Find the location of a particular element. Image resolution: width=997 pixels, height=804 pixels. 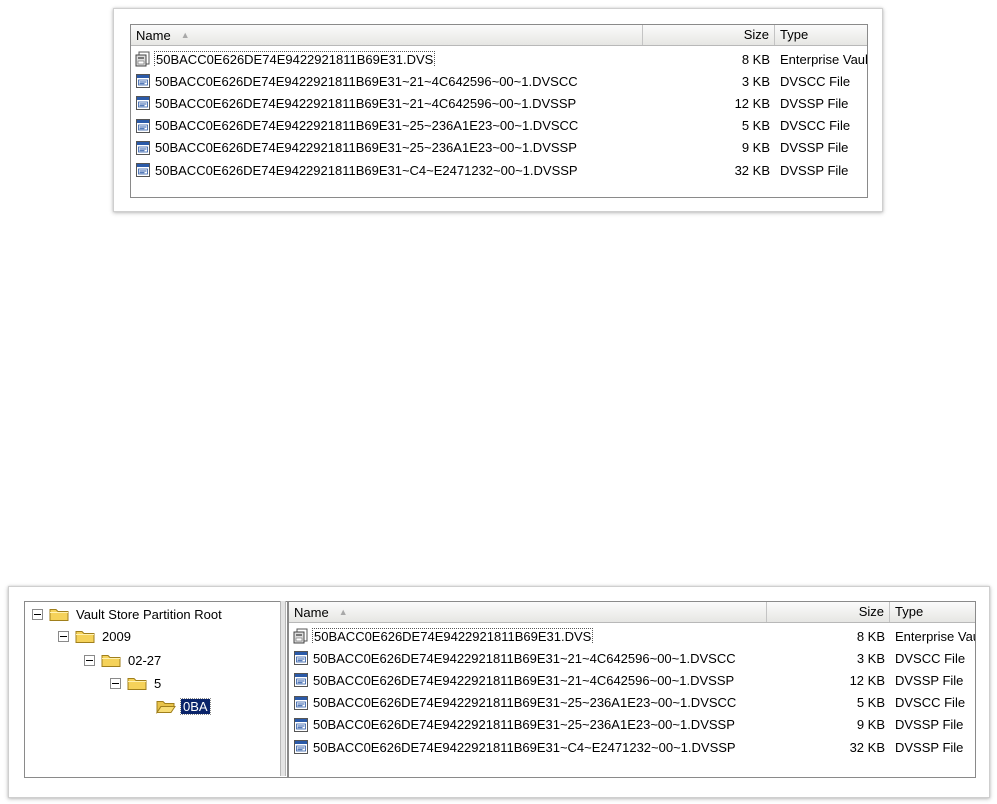

tree-node-2009: 2009 is located at coordinates (95, 636).